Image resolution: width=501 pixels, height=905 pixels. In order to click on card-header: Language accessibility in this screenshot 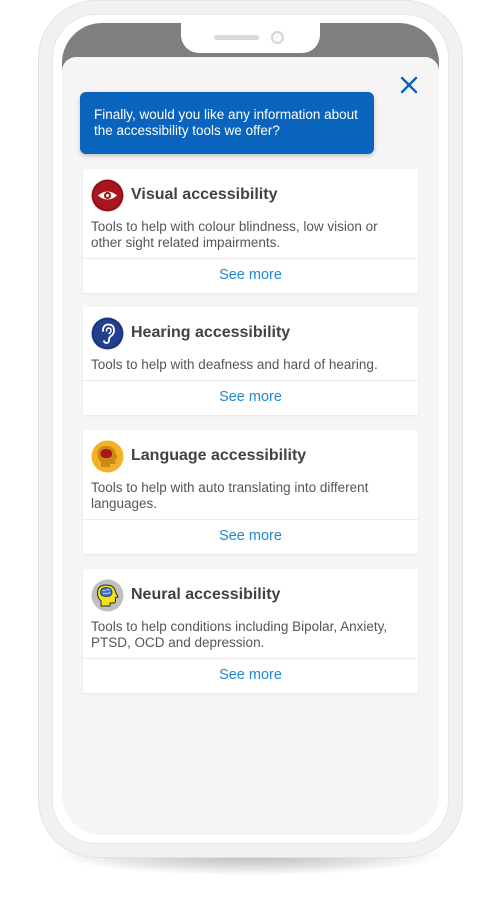, I will do `click(198, 456)`.